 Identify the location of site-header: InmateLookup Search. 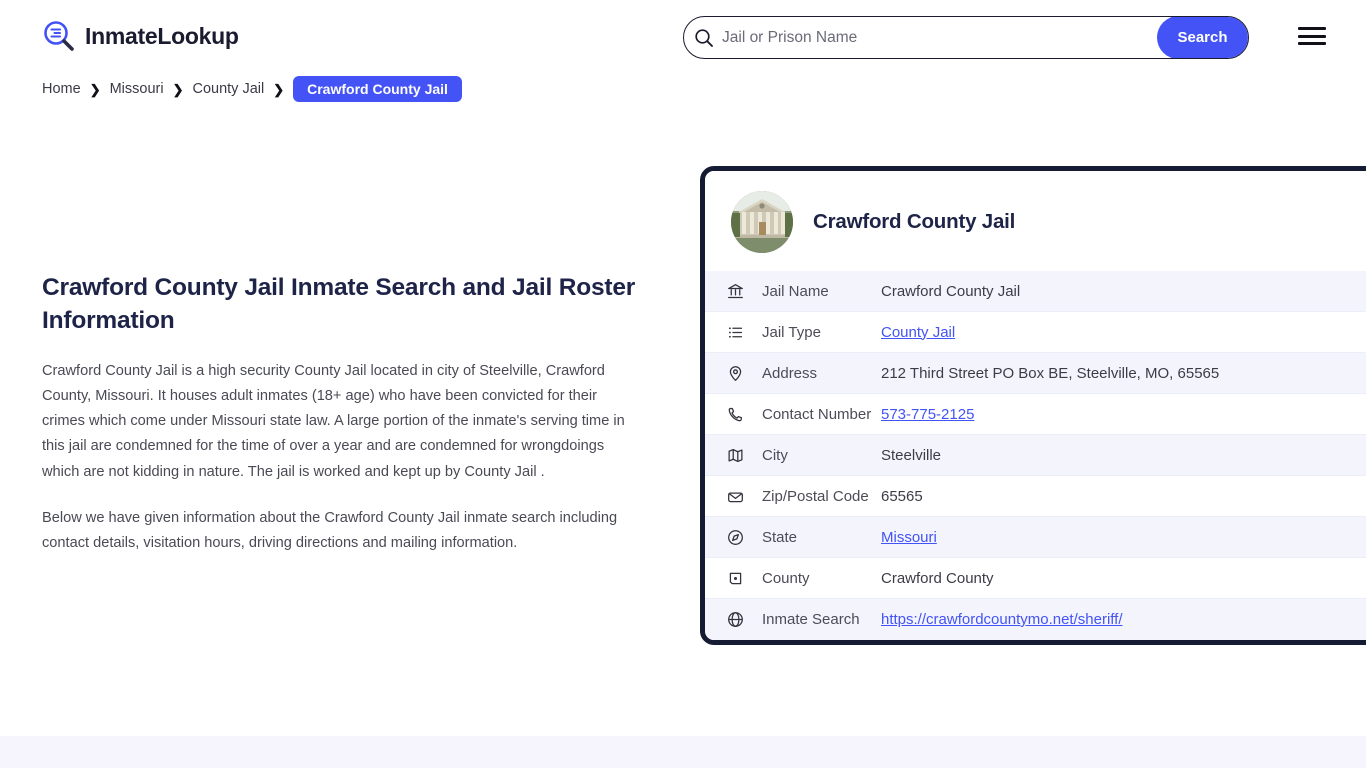
(683, 37).